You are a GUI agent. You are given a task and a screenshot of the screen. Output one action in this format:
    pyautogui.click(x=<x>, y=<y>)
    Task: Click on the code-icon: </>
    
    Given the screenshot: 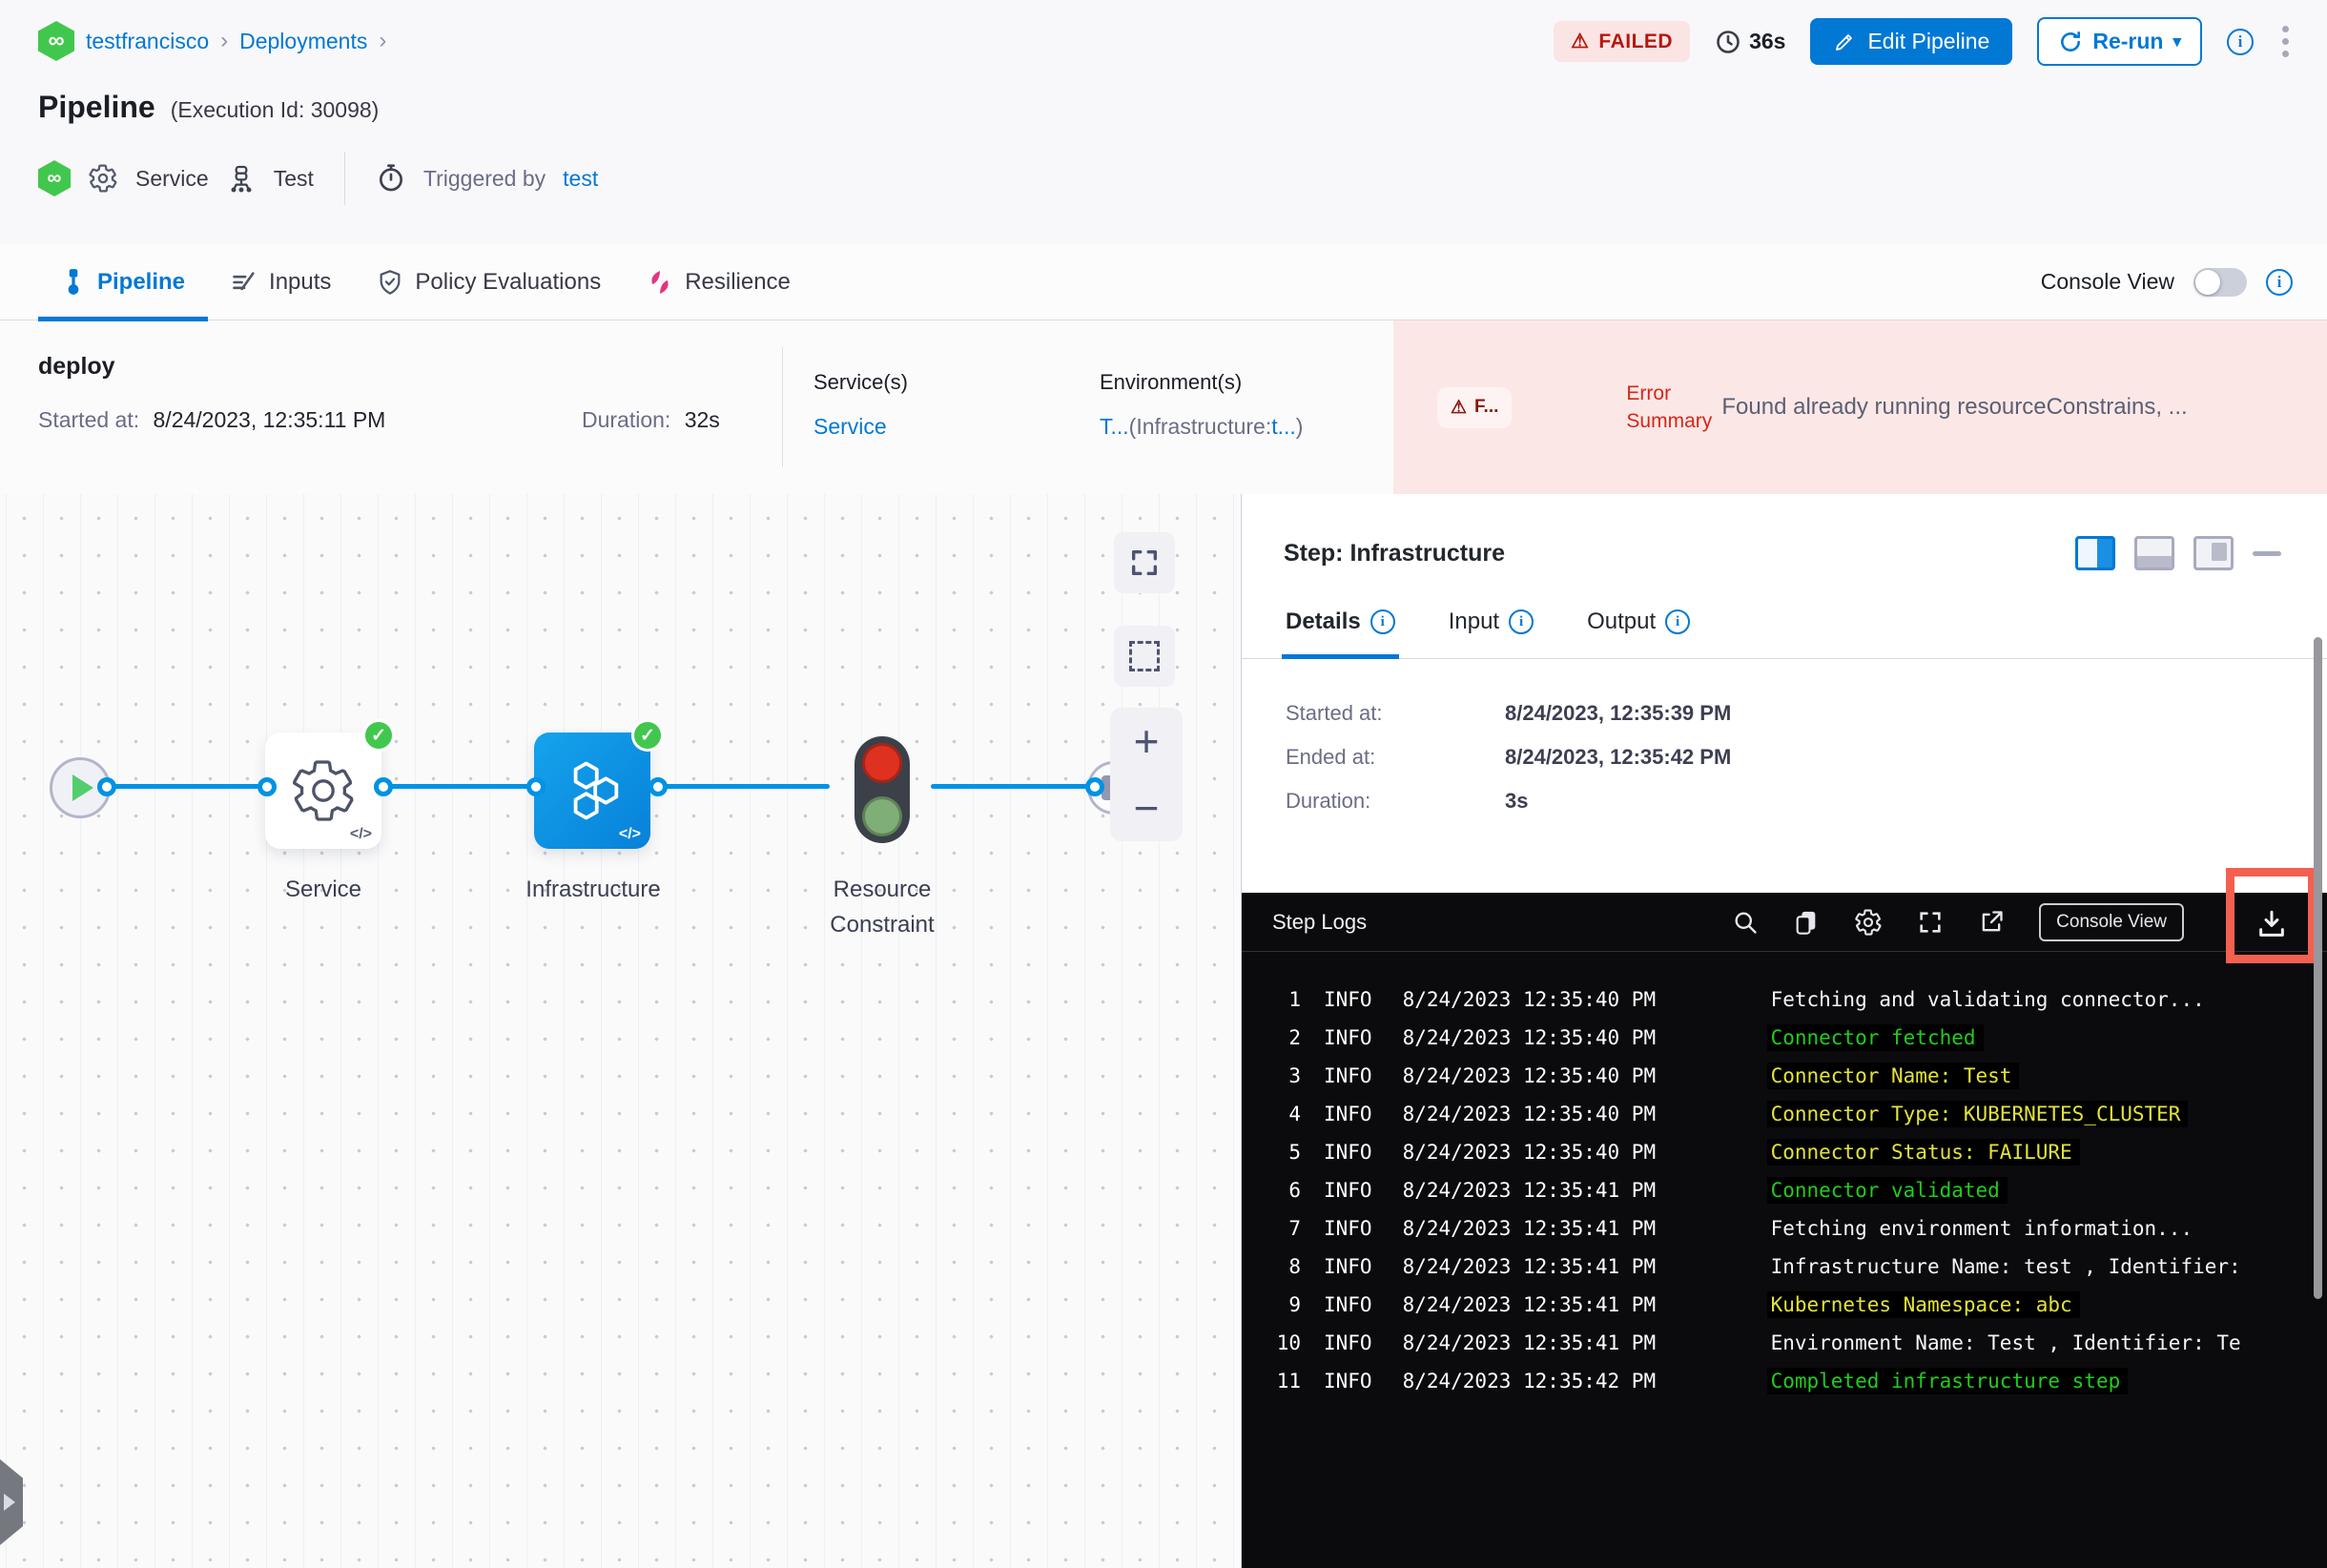 What is the action you would take?
    pyautogui.click(x=360, y=834)
    